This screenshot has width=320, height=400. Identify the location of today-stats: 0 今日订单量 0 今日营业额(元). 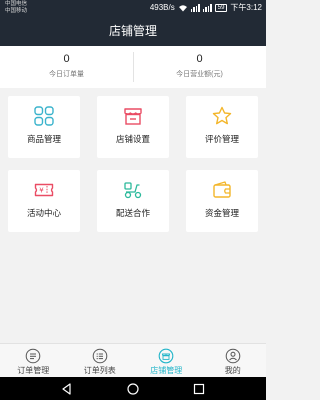
(133, 67).